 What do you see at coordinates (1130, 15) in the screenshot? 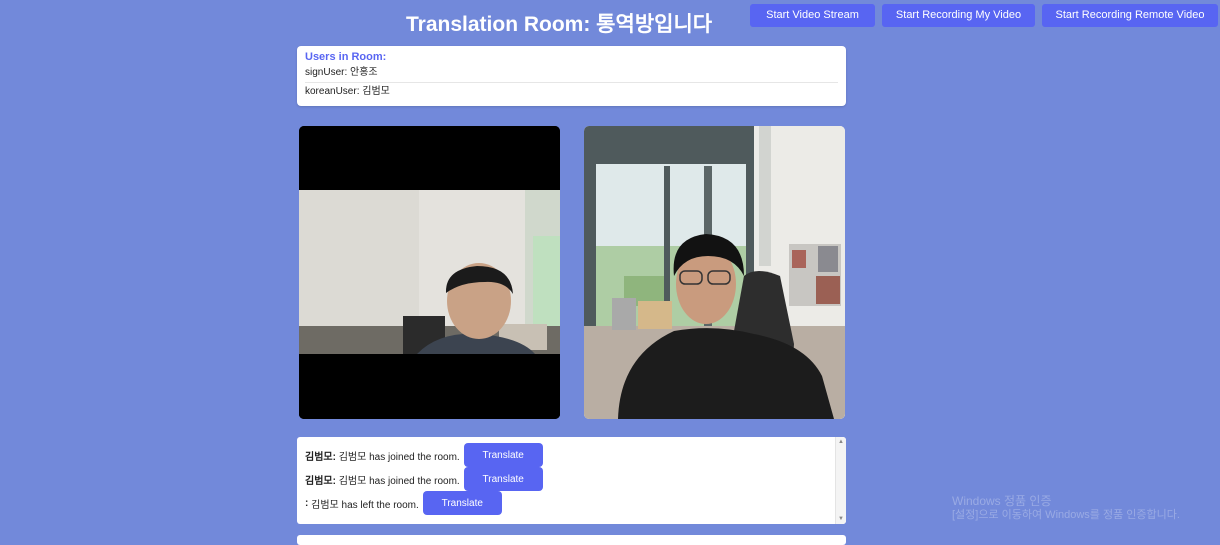
I see `start-recording-remote-video-button: Start Recording Remote Video` at bounding box center [1130, 15].